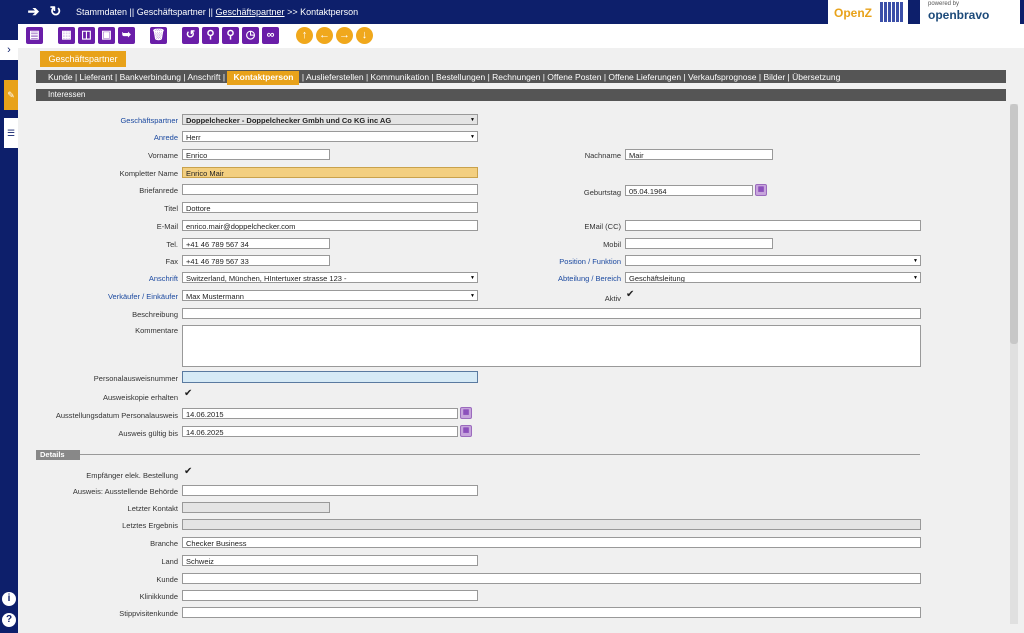  Describe the element at coordinates (106, 35) in the screenshot. I see `save-icon: ▣` at that location.